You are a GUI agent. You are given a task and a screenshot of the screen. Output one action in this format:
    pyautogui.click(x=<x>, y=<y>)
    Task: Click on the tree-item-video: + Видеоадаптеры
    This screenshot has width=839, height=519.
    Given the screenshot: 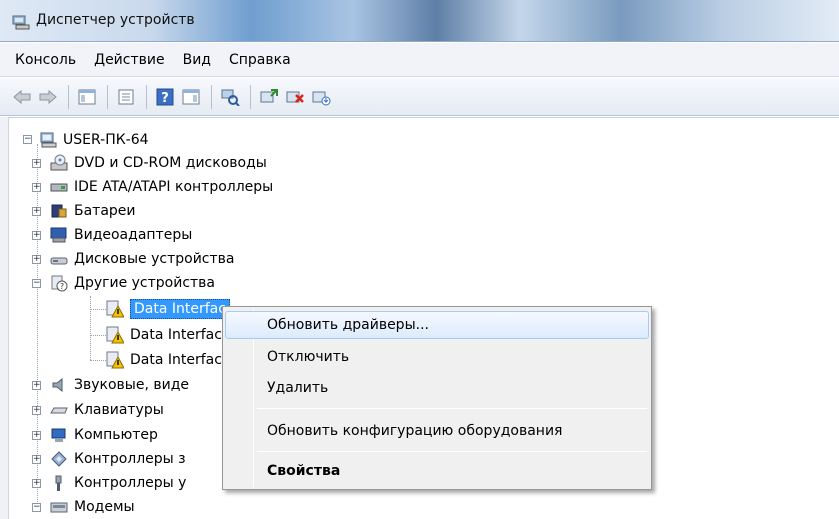 What is the action you would take?
    pyautogui.click(x=112, y=235)
    